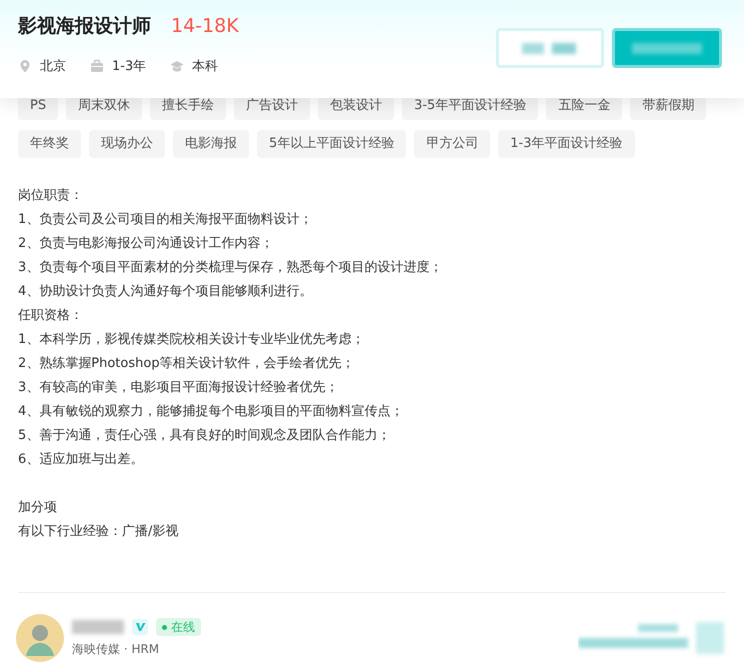 The width and height of the screenshot is (744, 664). Describe the element at coordinates (177, 66) in the screenshot. I see `graduation-cap-icon` at that location.